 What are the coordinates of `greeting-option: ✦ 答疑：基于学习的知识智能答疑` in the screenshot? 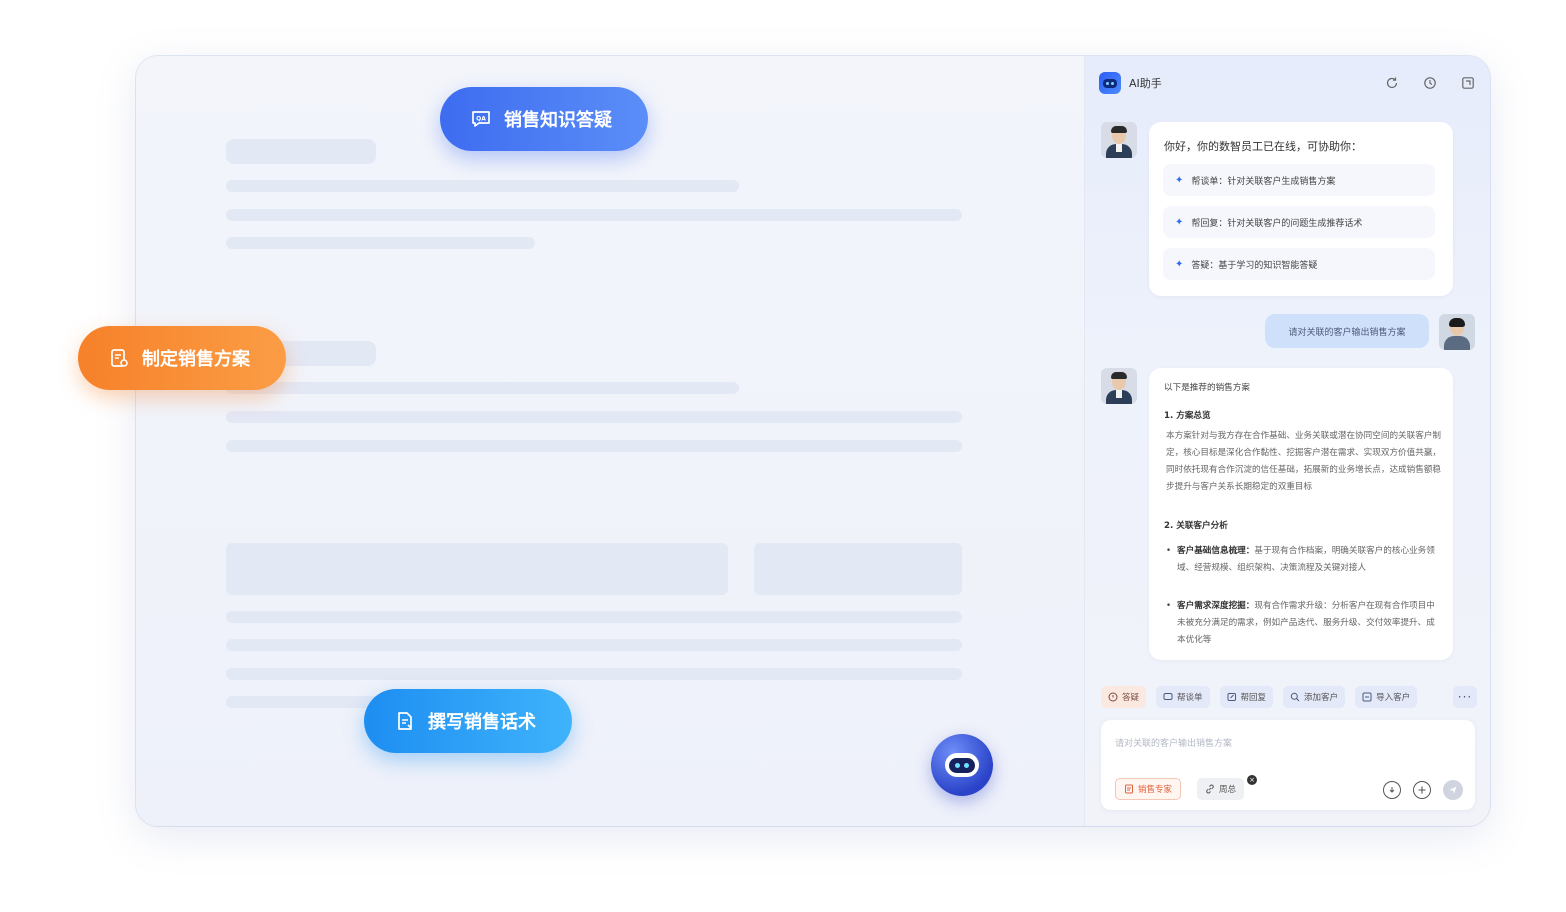 It's located at (1299, 264).